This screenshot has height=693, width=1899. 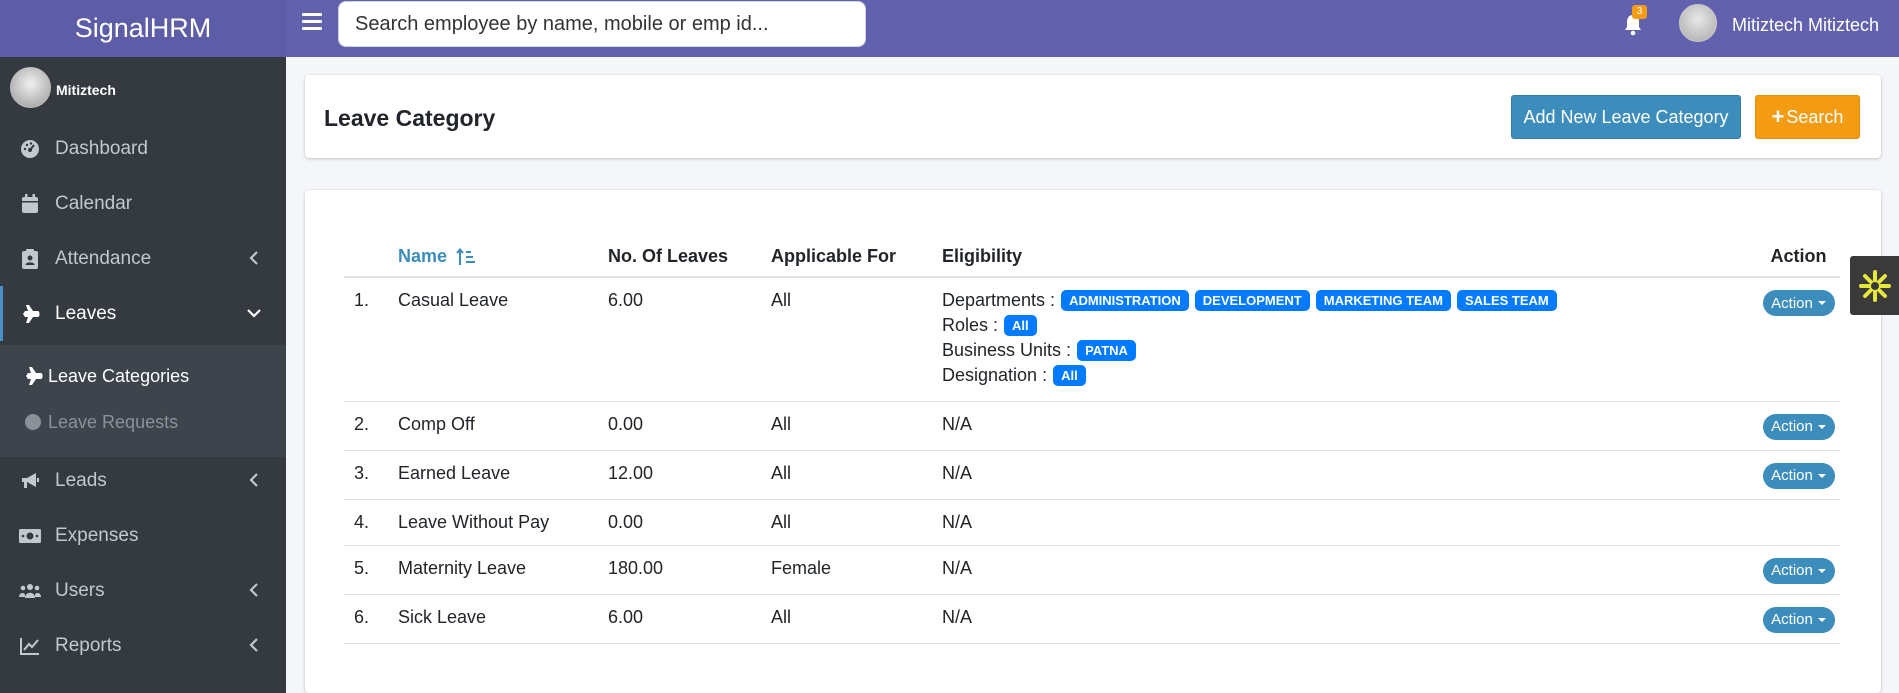 I want to click on column-header-applicable: Applicable For, so click(x=856, y=257).